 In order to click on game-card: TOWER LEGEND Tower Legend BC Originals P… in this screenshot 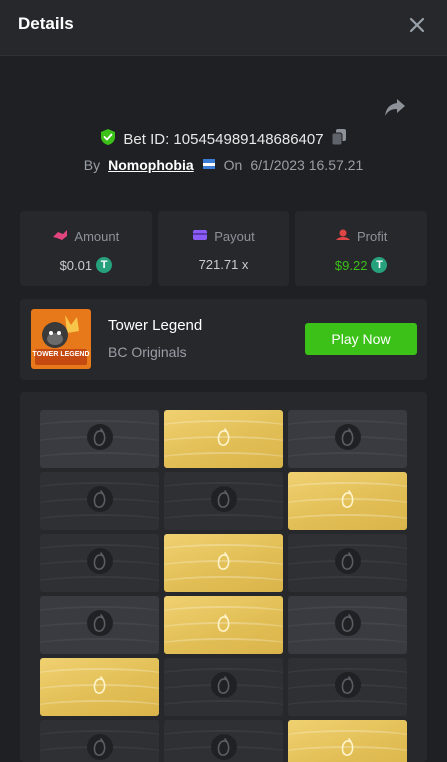, I will do `click(223, 339)`.